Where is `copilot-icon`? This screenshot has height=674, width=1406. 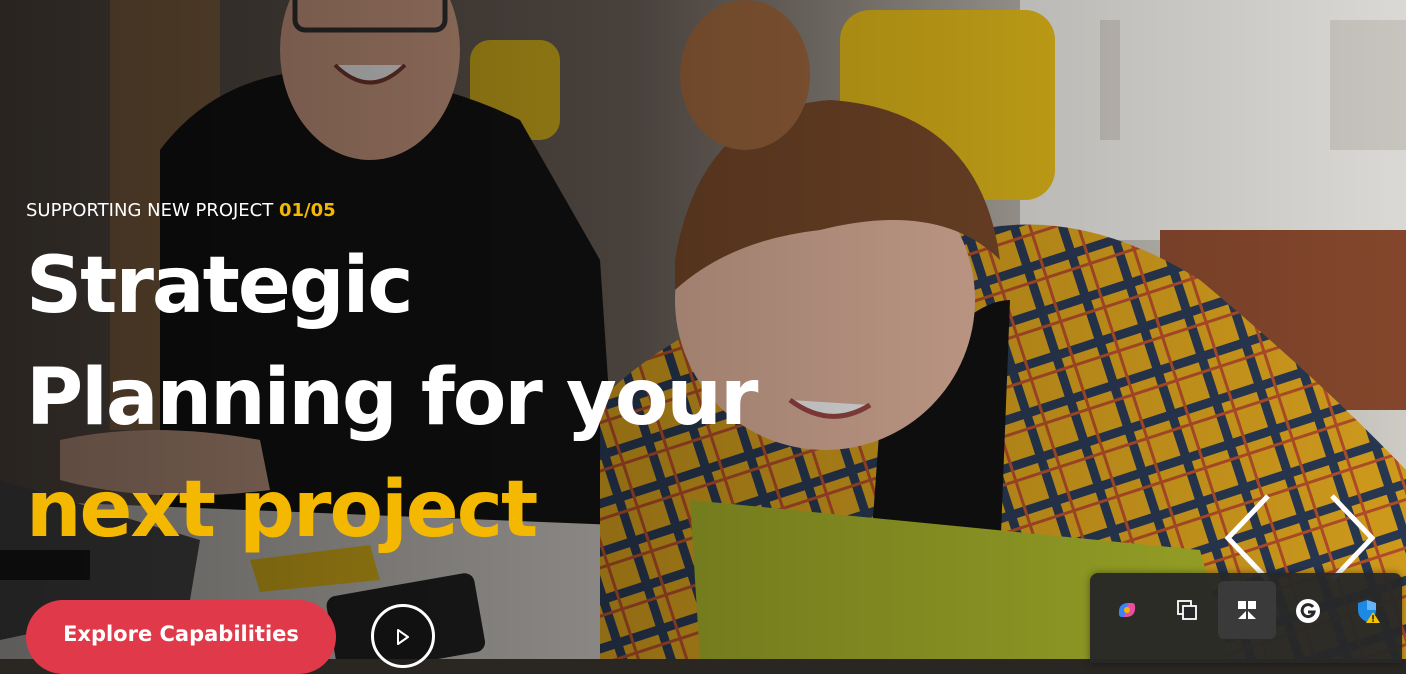 copilot-icon is located at coordinates (1127, 610).